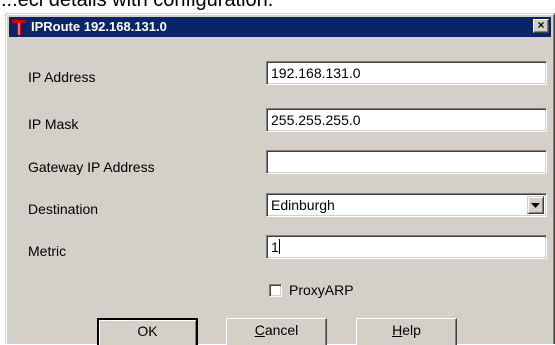 This screenshot has height=345, width=555. What do you see at coordinates (91, 167) in the screenshot?
I see `gateway-label: Gateway IP Address` at bounding box center [91, 167].